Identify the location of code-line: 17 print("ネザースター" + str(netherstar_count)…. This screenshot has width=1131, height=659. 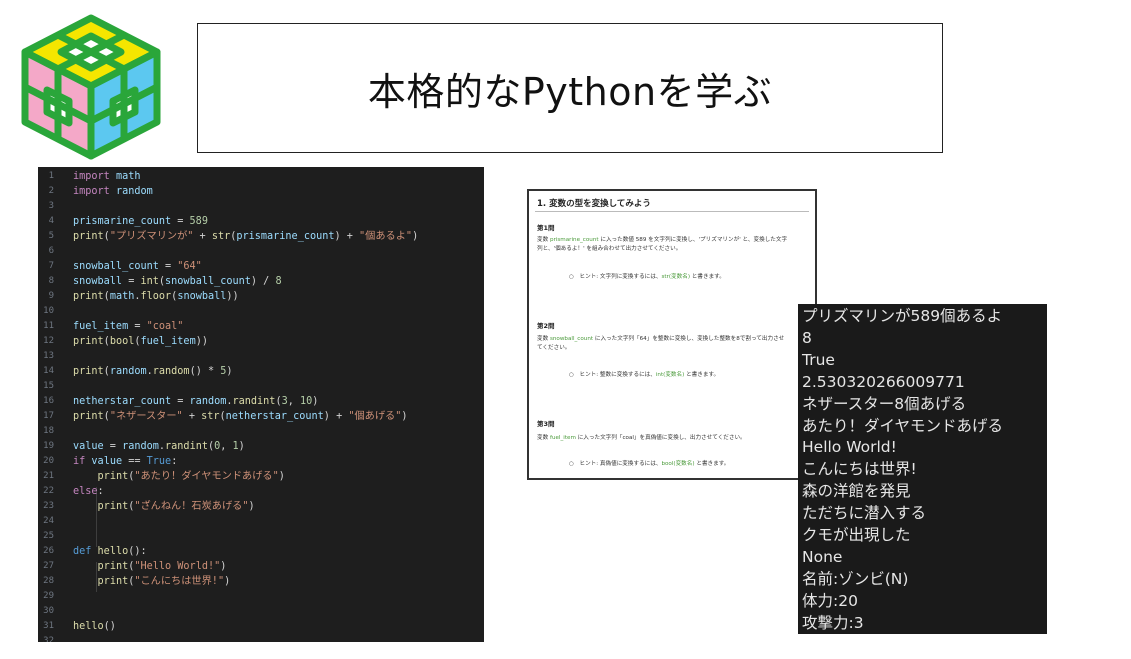
(261, 416).